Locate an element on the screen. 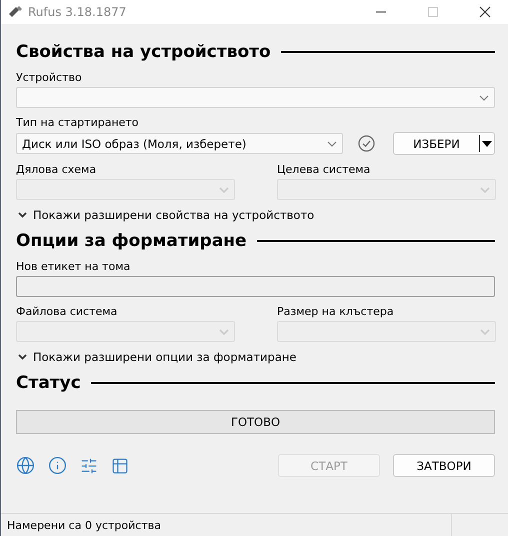  dropdown is located at coordinates (255, 97).